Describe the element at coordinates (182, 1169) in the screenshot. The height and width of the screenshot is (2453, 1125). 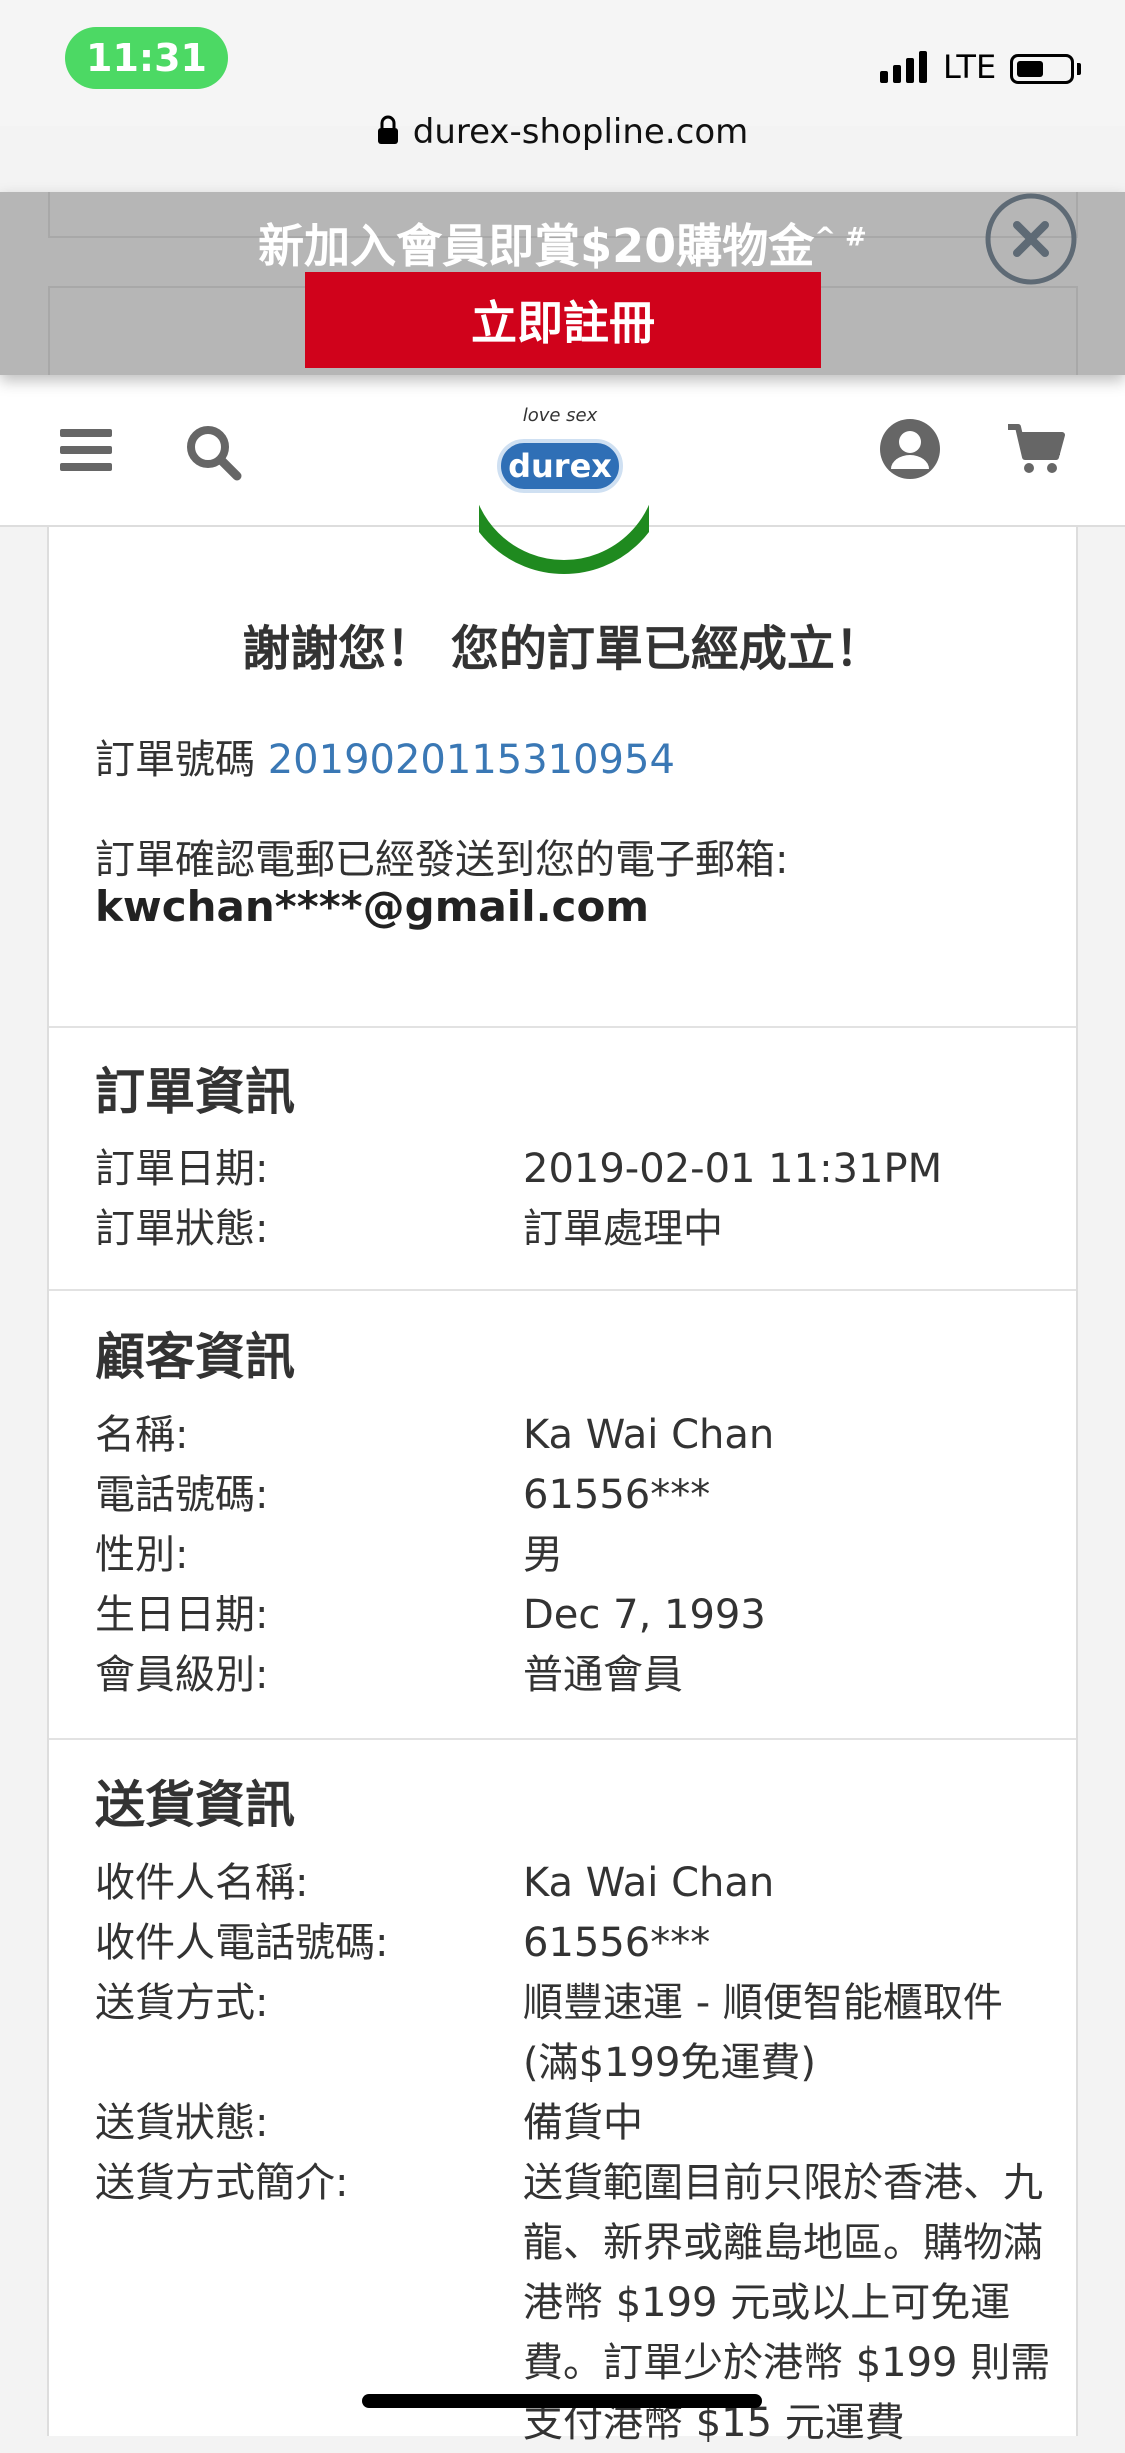
I see `row-label: 訂單日期:` at that location.